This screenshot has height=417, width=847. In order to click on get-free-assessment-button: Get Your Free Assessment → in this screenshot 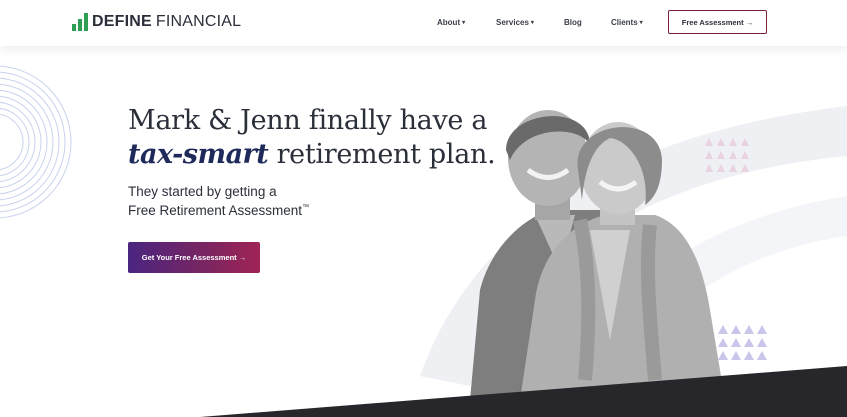, I will do `click(194, 257)`.